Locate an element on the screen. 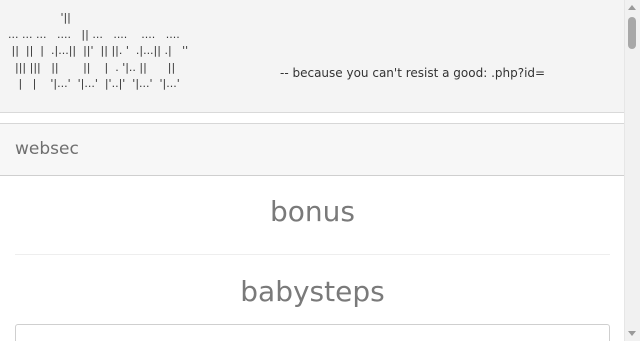 This screenshot has height=341, width=640. scroll-up-arrow-icon is located at coordinates (632, 7).